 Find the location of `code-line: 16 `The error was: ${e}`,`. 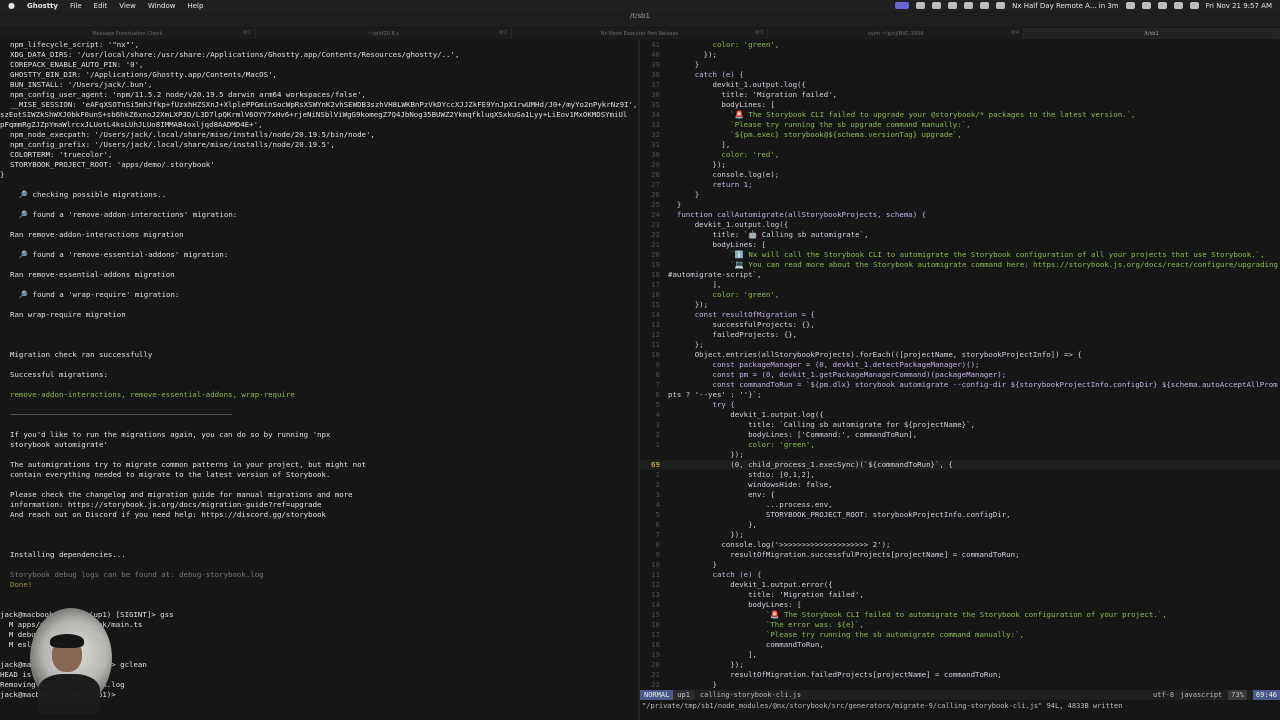

code-line: 16 `The error was: ${e}`, is located at coordinates (960, 625).